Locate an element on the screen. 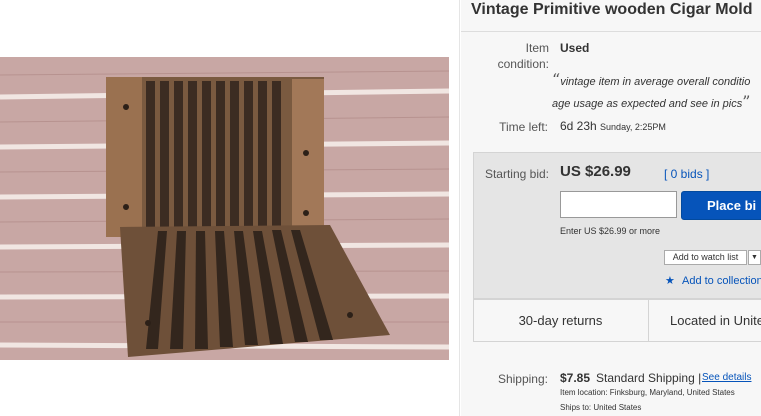  condition-label: Item condition: is located at coordinates (519, 56).